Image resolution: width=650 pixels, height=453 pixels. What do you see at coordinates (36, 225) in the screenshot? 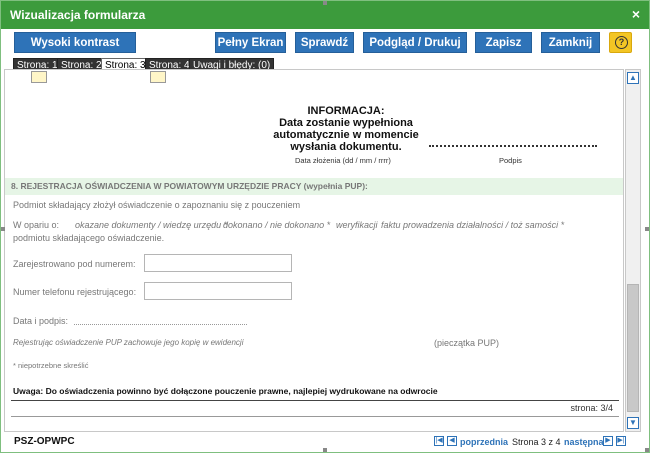
I see `opinion-prefix: W opariu o:` at bounding box center [36, 225].